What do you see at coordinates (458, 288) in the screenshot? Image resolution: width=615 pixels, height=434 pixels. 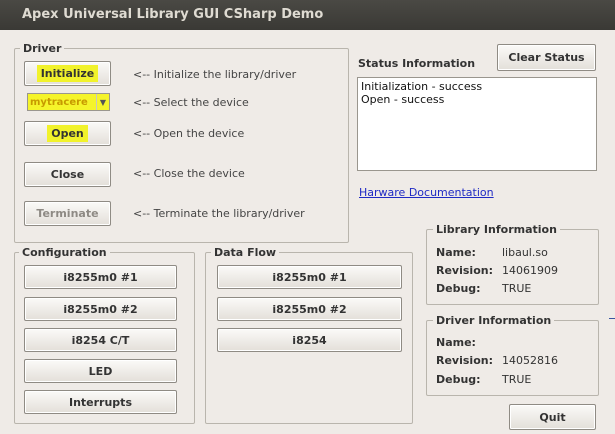 I see `library-debug-label: Debug:` at bounding box center [458, 288].